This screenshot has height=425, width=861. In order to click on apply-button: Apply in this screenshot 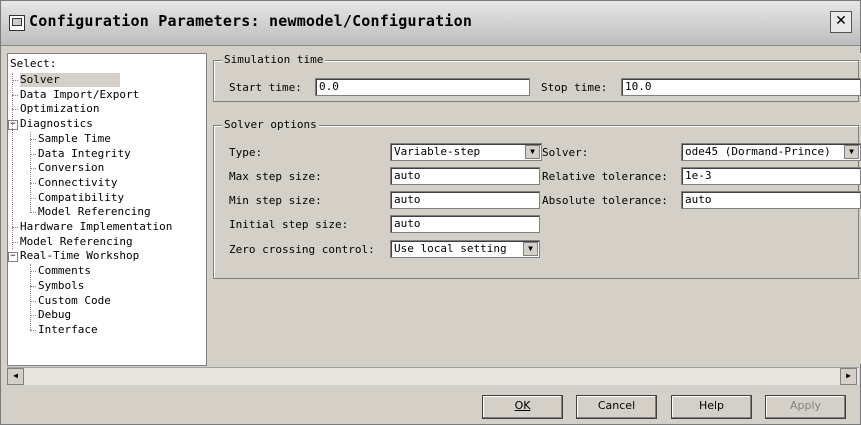, I will do `click(805, 407)`.